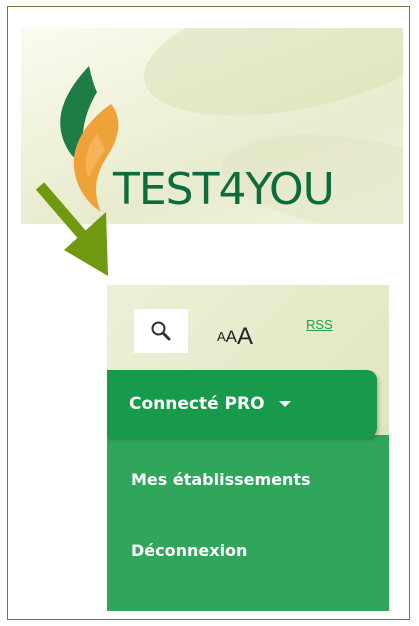 Image resolution: width=419 pixels, height=626 pixels. What do you see at coordinates (71, 229) in the screenshot?
I see `annotation-arrow-icon` at bounding box center [71, 229].